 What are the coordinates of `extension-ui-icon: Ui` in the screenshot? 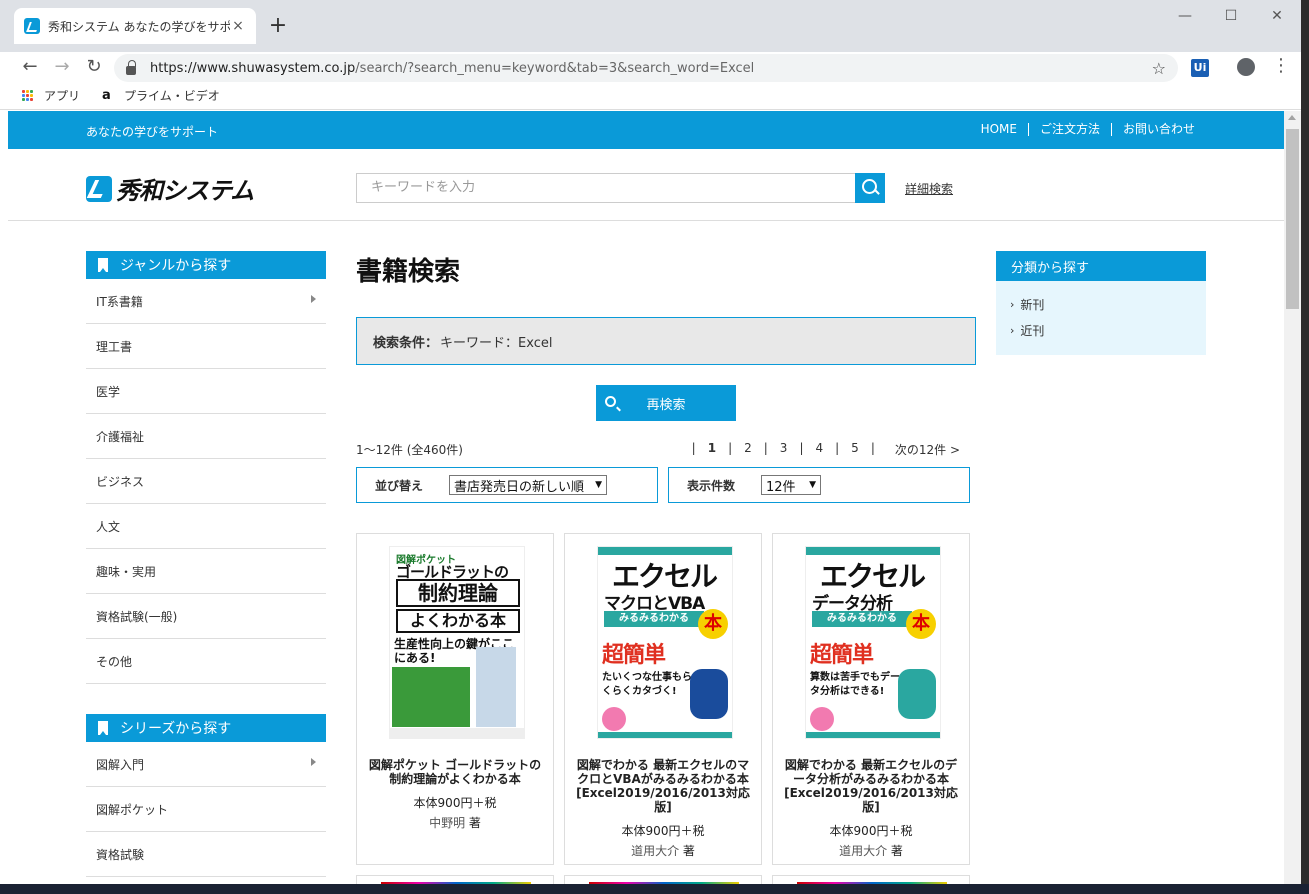 It's located at (1200, 68).